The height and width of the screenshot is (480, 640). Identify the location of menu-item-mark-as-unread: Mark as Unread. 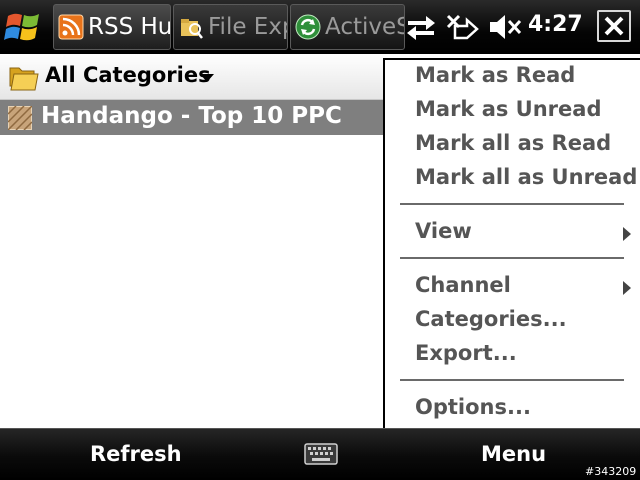
(508, 109).